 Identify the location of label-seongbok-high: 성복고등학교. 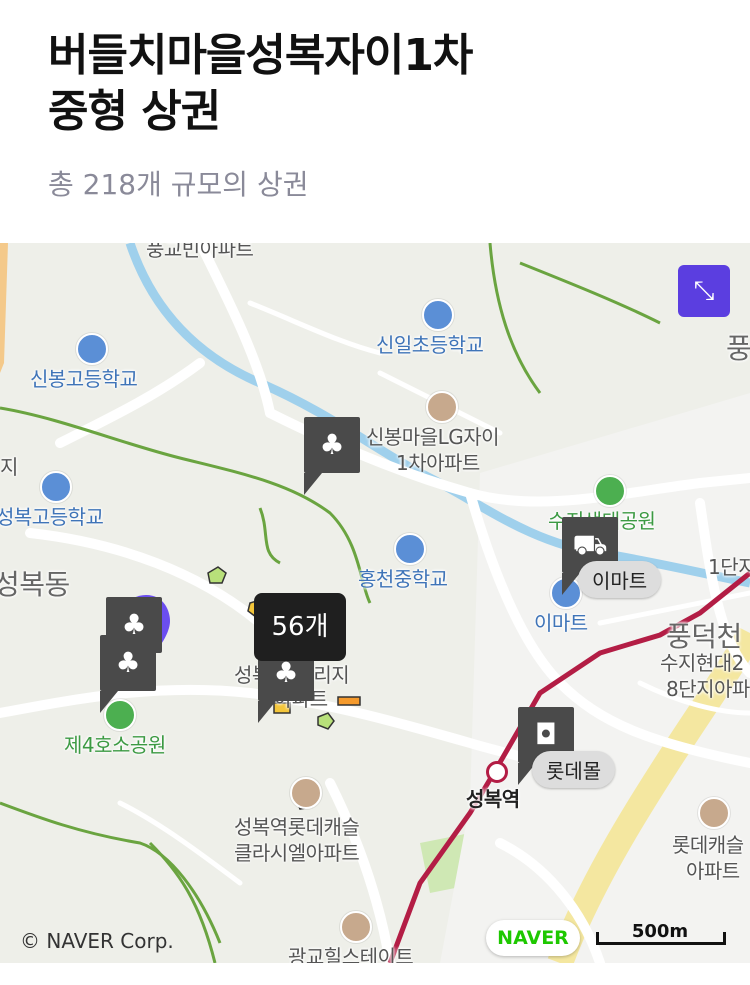
(52, 517).